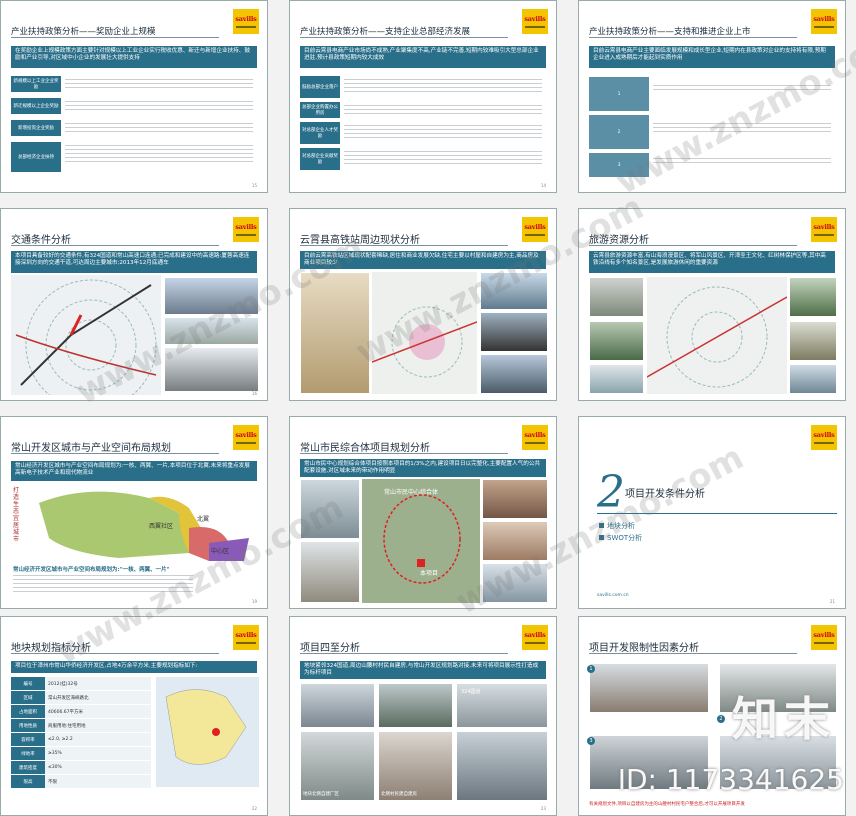 This screenshot has height=816, width=856. Describe the element at coordinates (207, 732) in the screenshot. I see `site-map` at that location.